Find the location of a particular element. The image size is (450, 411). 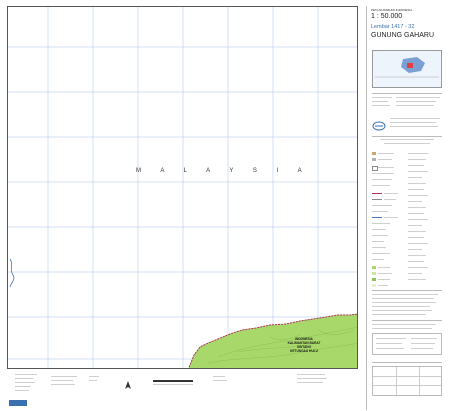

river-line is located at coordinates (12, 273).